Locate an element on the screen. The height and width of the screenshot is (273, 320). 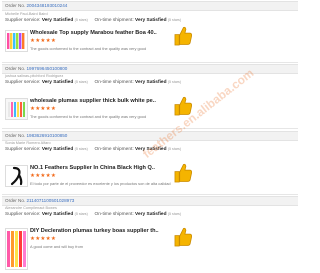
review-comment: A good come and will buy from is located at coordinates (56, 246).